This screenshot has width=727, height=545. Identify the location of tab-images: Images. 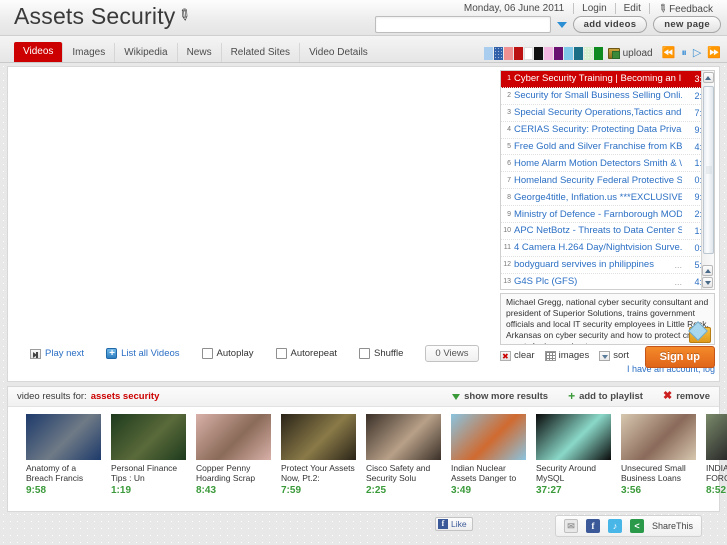
(88, 52).